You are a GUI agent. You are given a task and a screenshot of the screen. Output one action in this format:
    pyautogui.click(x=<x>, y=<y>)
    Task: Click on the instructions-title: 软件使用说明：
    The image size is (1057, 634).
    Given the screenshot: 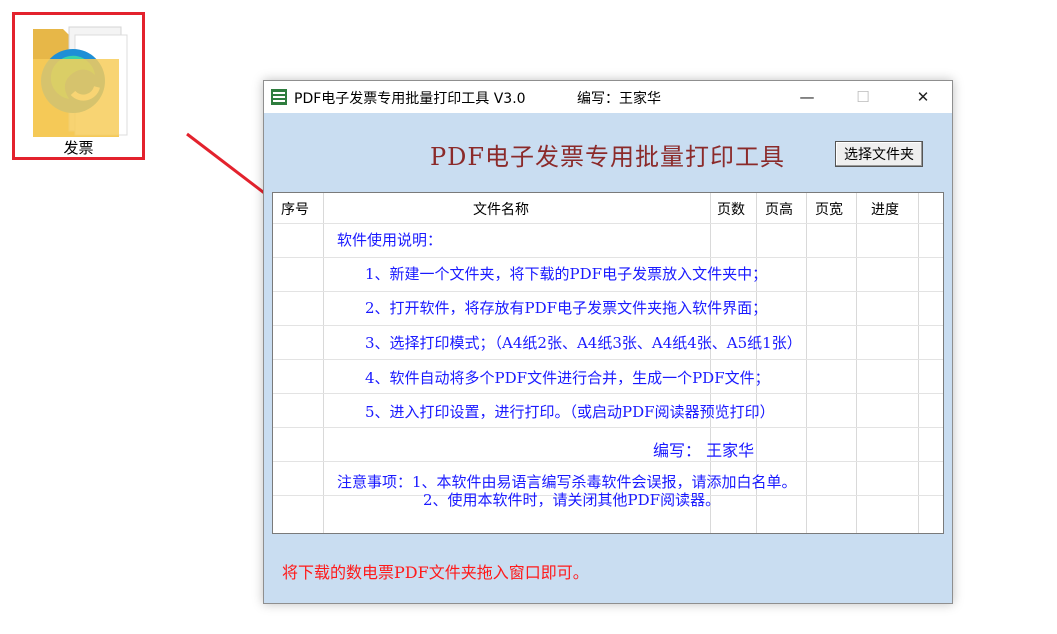 What is the action you would take?
    pyautogui.click(x=390, y=240)
    